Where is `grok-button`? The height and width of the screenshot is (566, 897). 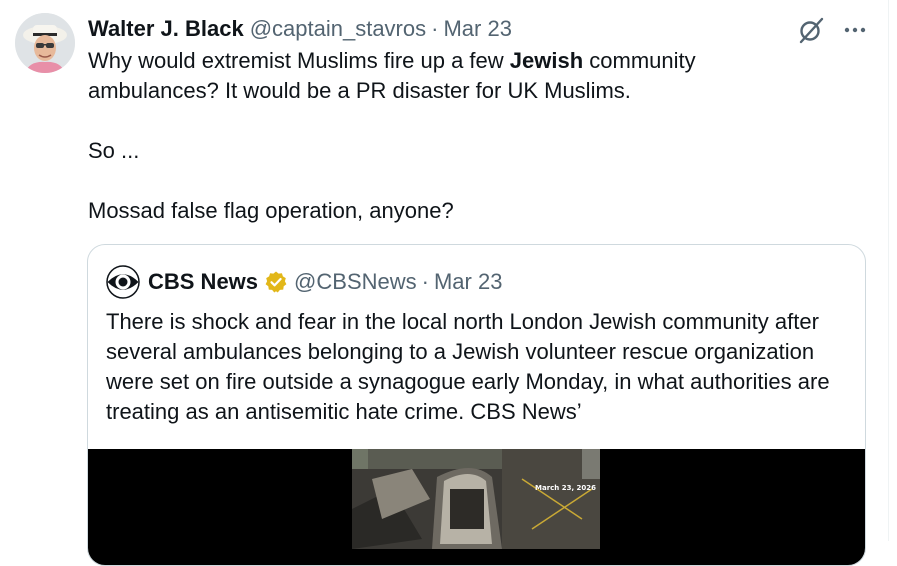 grok-button is located at coordinates (811, 30).